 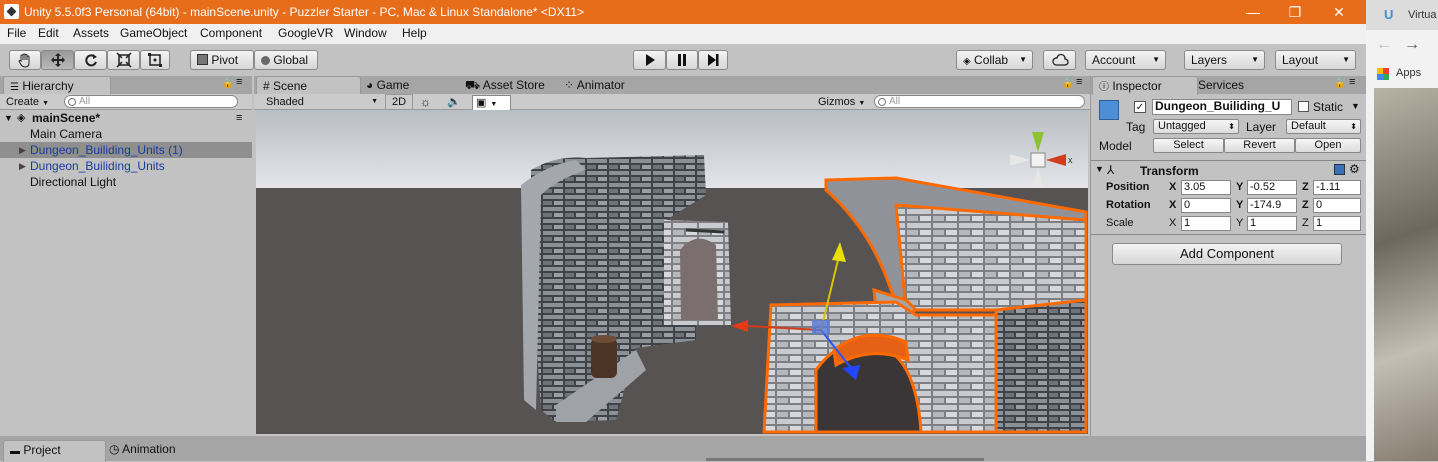 What do you see at coordinates (1120, 223) in the screenshot?
I see `scale-label: Scale` at bounding box center [1120, 223].